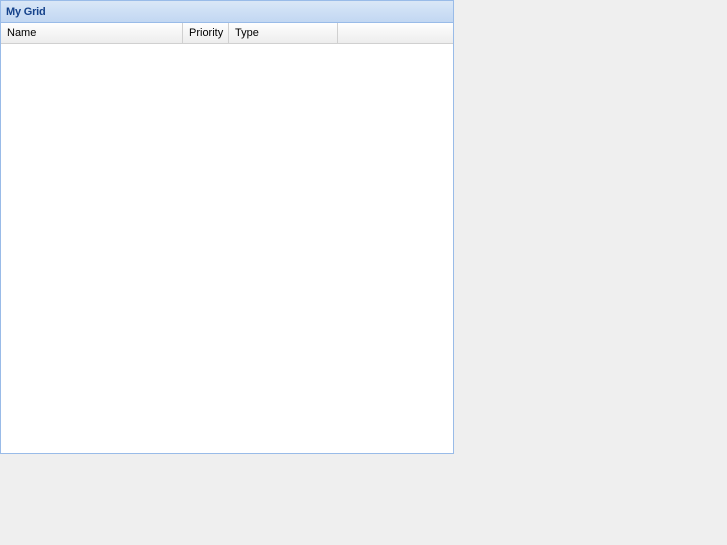 This screenshot has height=545, width=727. I want to click on column-header-priority-label: Priority, so click(206, 33).